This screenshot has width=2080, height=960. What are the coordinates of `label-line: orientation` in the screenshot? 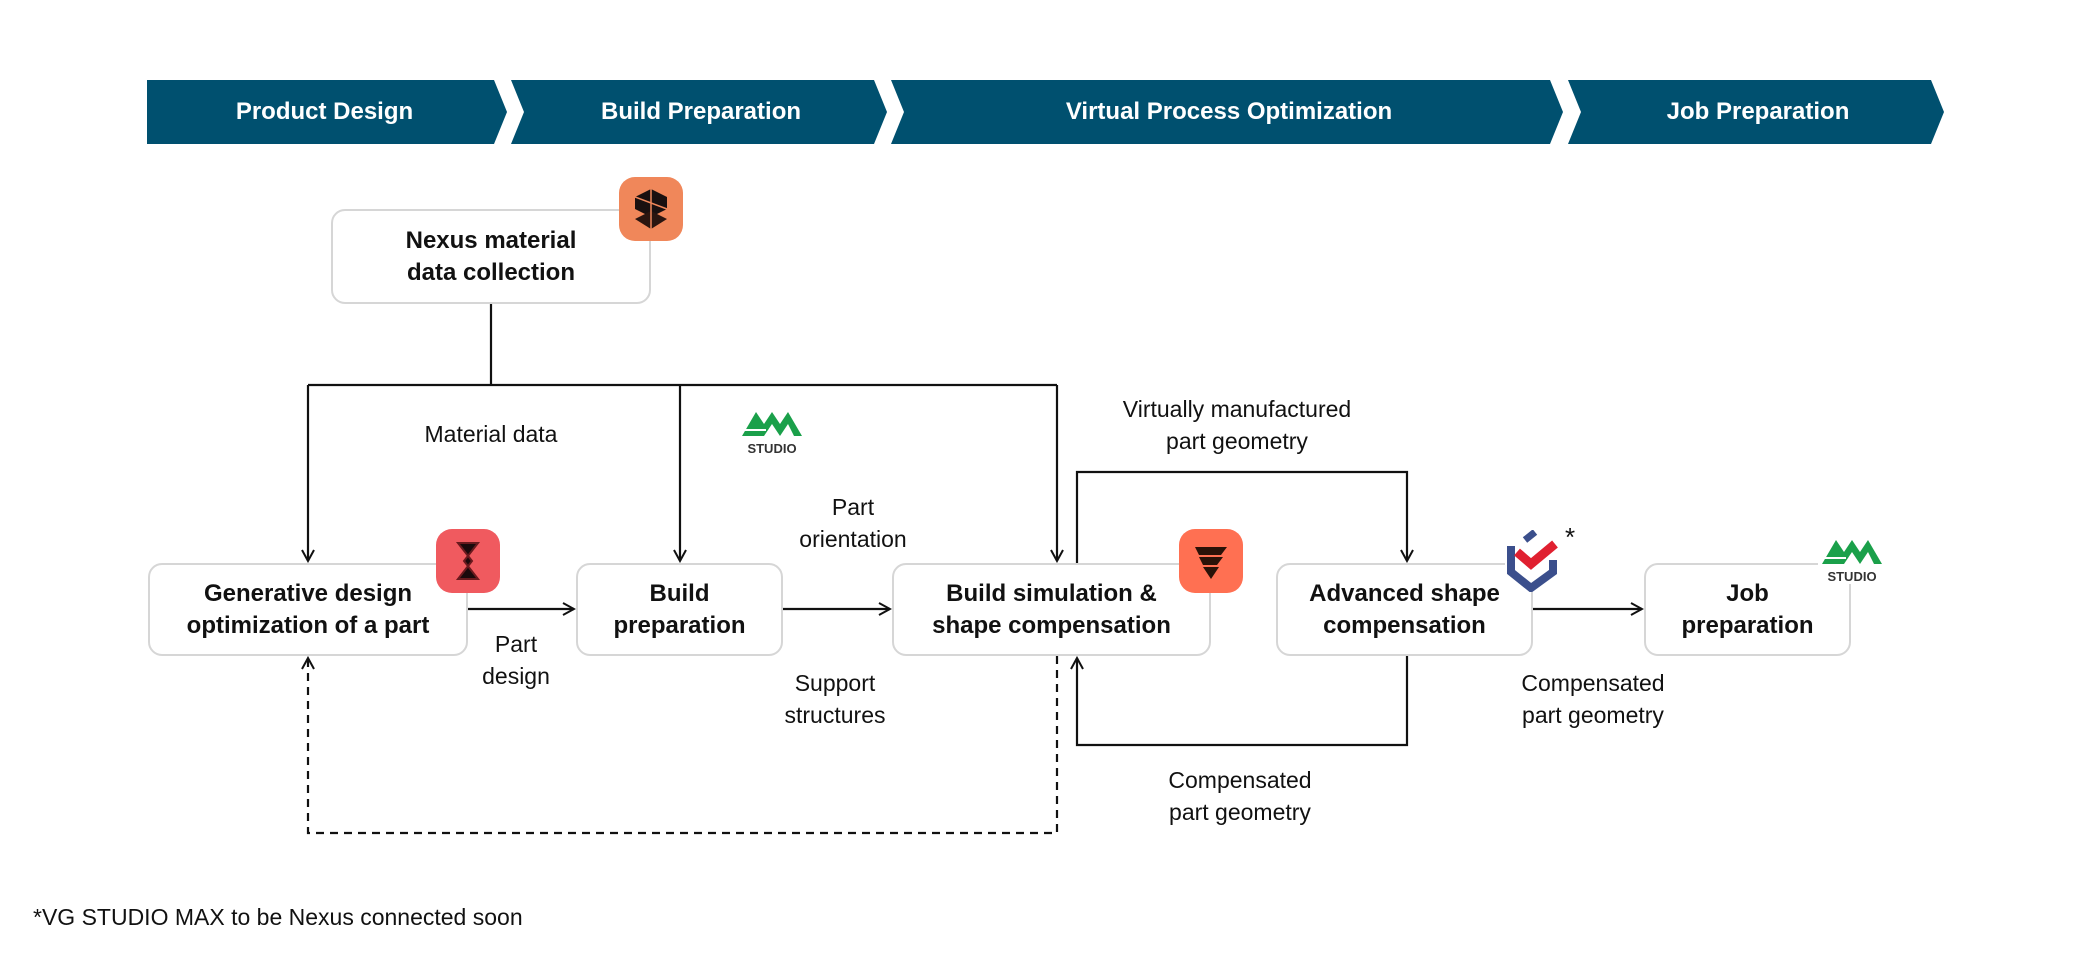 It's located at (853, 539).